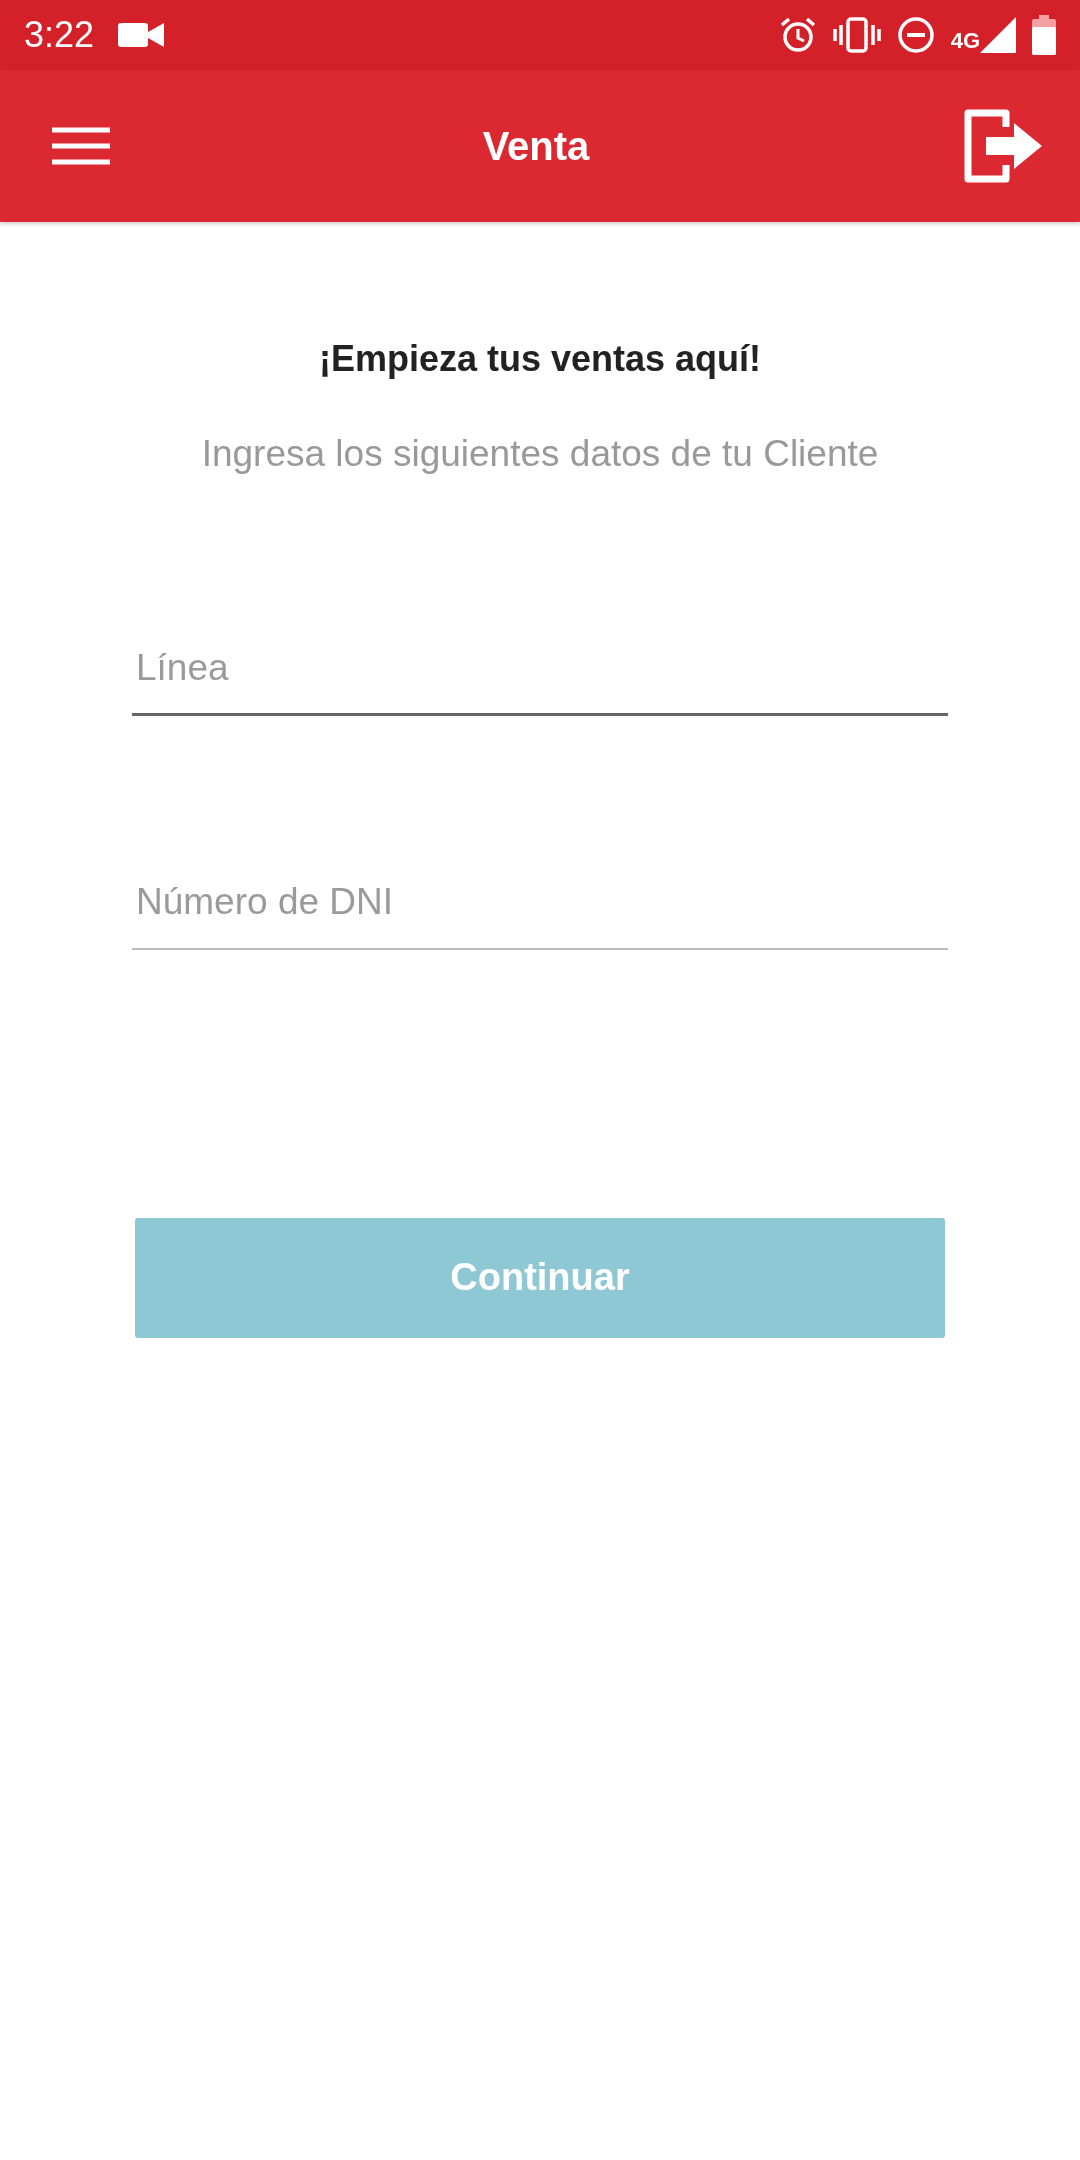 This screenshot has height=2160, width=1080. Describe the element at coordinates (998, 35) in the screenshot. I see `signal-icon` at that location.